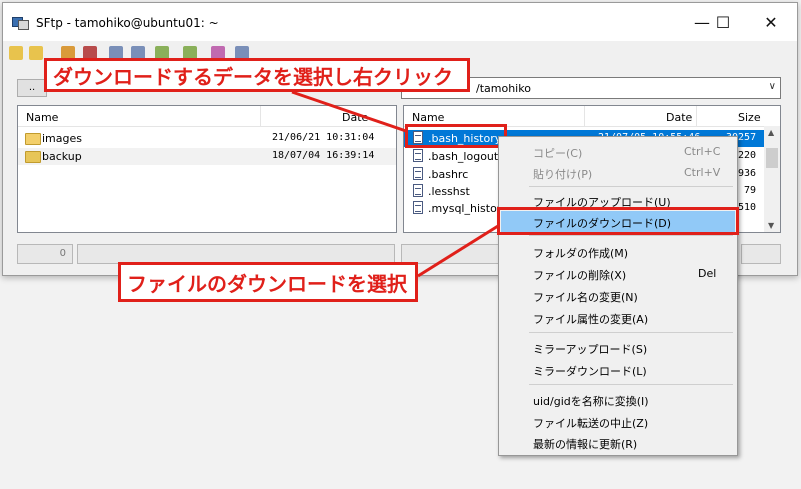 Image resolution: width=801 pixels, height=489 pixels. What do you see at coordinates (268, 282) in the screenshot?
I see `callout-select-download: ファイルのダウンロードを選択` at bounding box center [268, 282].